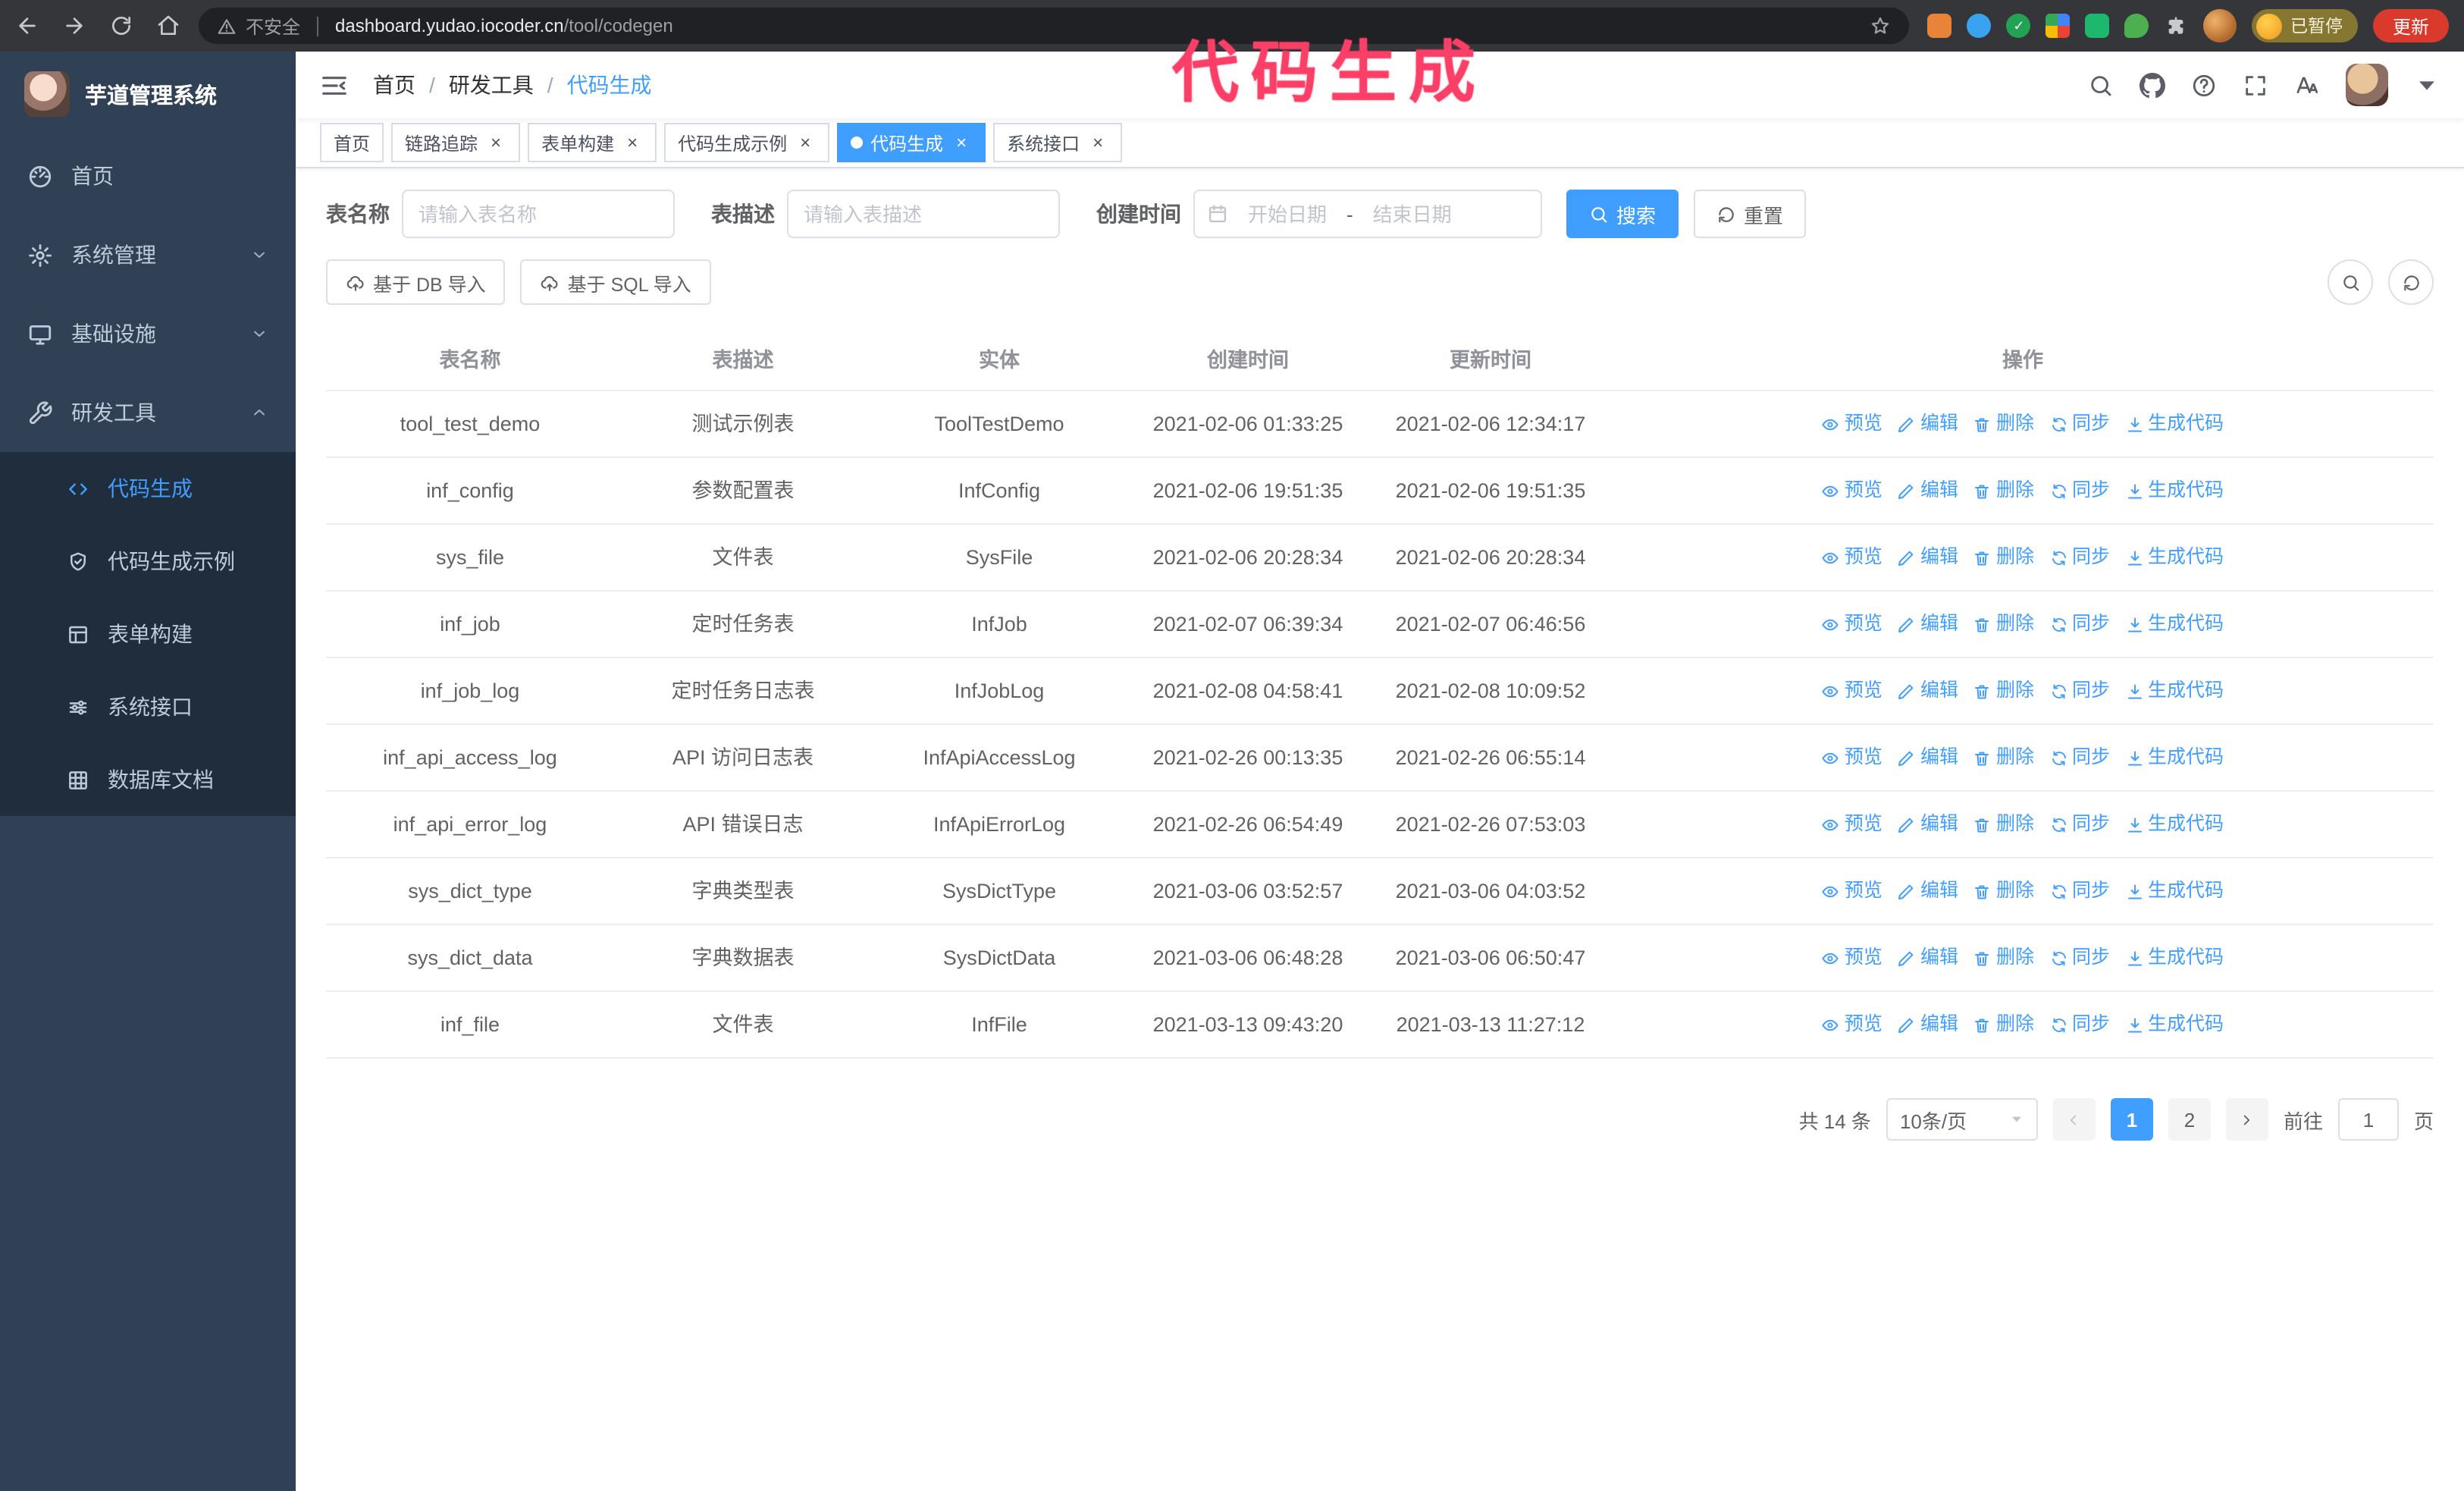 This screenshot has height=1491, width=2464. What do you see at coordinates (227, 26) in the screenshot?
I see `warning-icon` at bounding box center [227, 26].